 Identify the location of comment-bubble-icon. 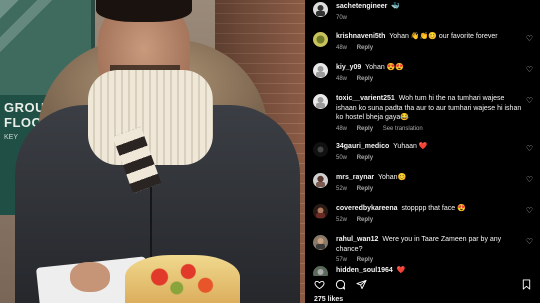
(340, 284).